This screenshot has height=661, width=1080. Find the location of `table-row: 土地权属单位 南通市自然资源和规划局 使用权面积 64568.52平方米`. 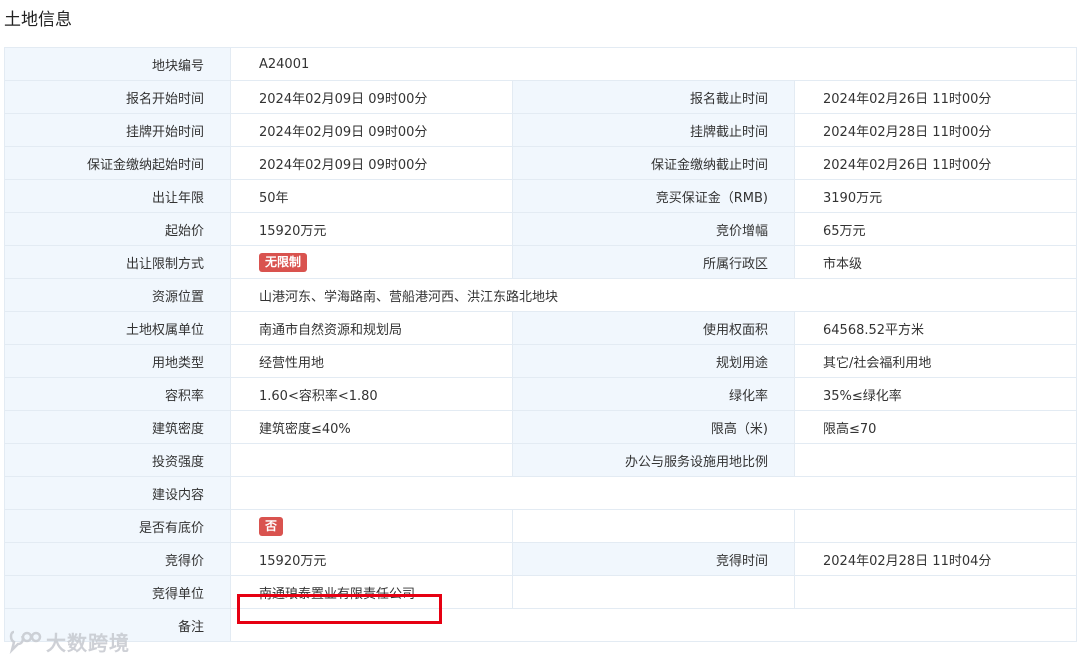

table-row: 土地权属单位 南通市自然资源和规划局 使用权面积 64568.52平方米 is located at coordinates (541, 328).